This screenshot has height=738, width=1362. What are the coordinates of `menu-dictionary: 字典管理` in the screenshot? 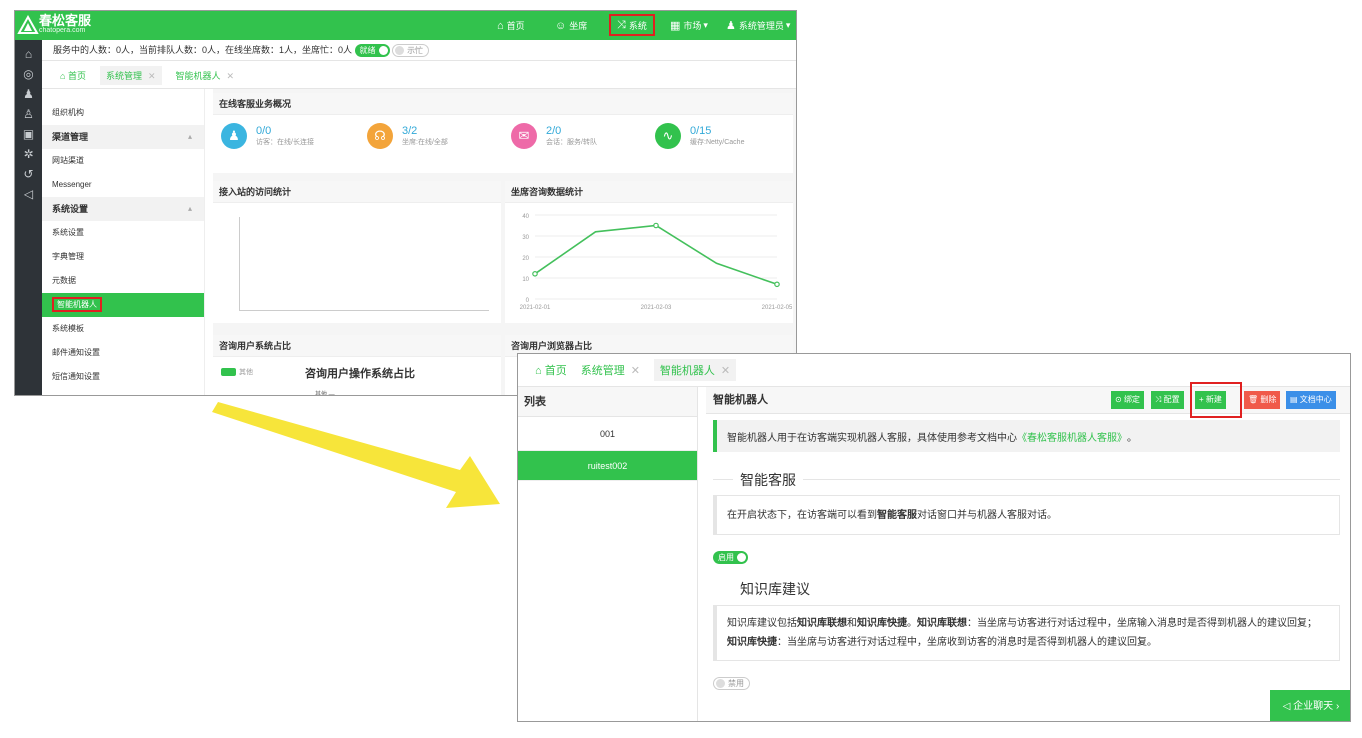 It's located at (123, 257).